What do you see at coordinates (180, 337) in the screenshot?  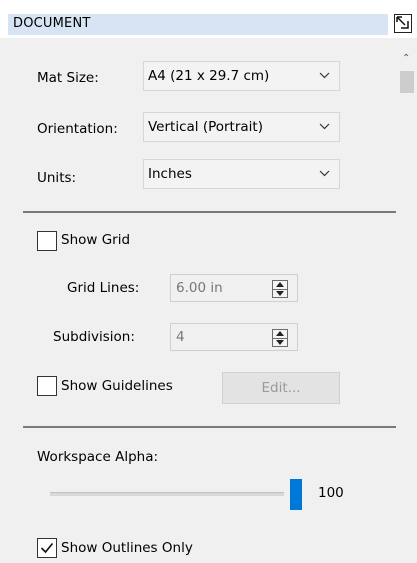 I see `subdivision-value: 4` at bounding box center [180, 337].